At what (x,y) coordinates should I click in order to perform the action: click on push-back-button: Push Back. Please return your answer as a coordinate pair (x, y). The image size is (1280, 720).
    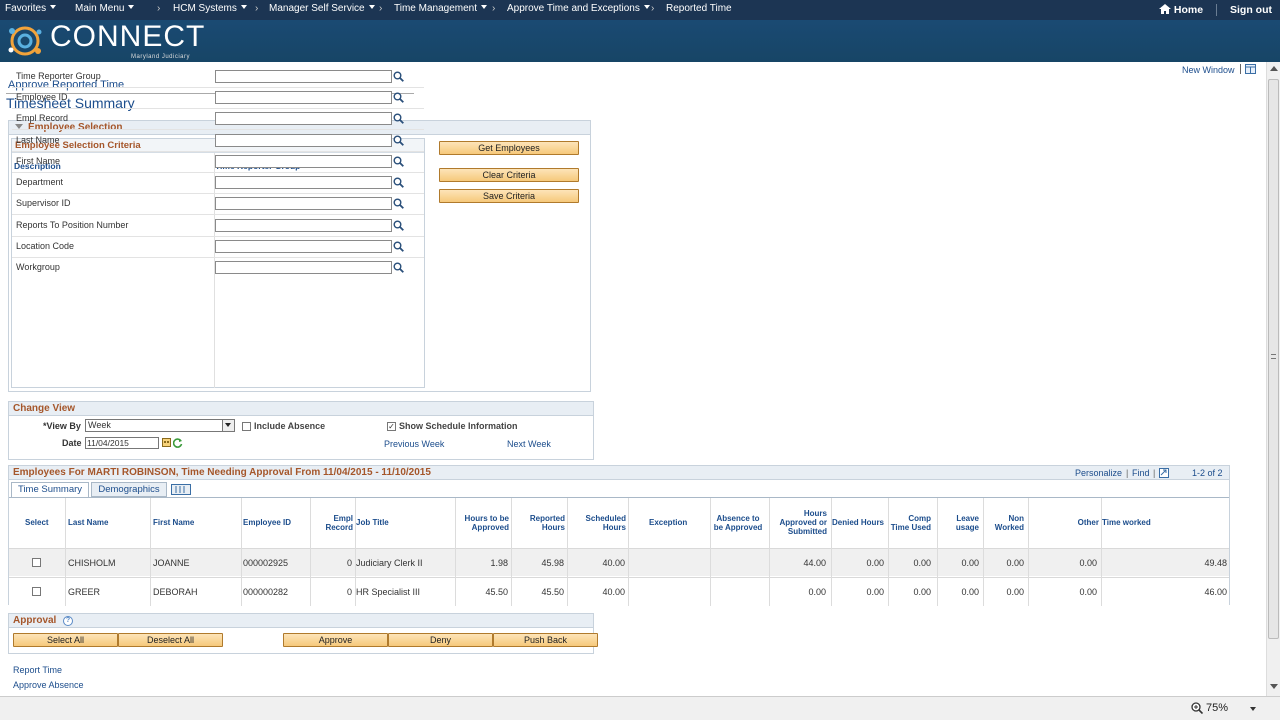
    Looking at the image, I should click on (545, 640).